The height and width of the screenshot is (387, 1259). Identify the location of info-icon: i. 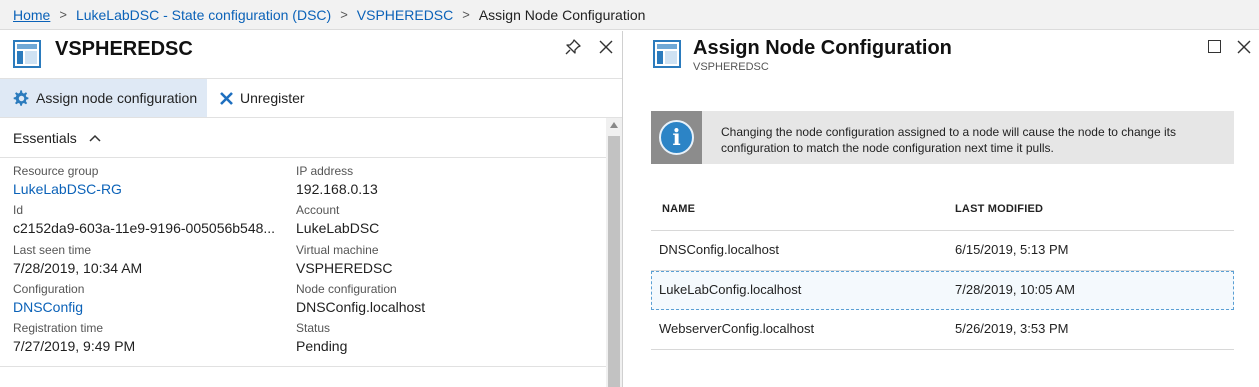
(676, 137).